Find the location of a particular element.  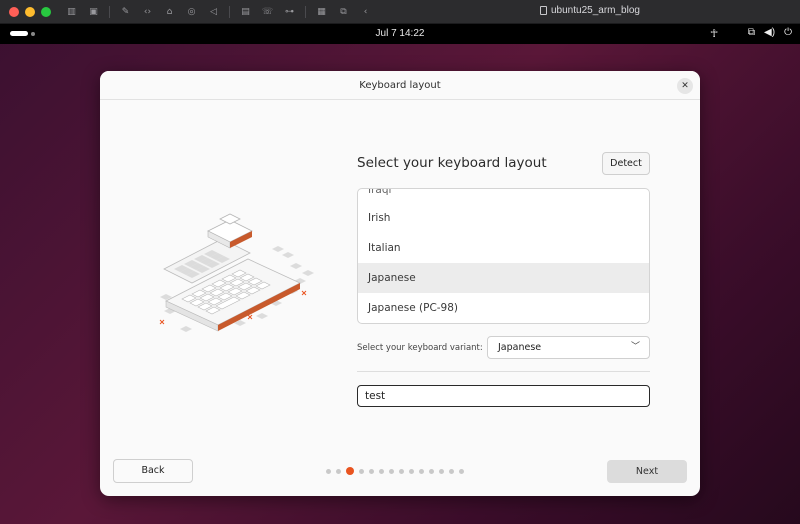

minimize-window-button is located at coordinates (30, 11).